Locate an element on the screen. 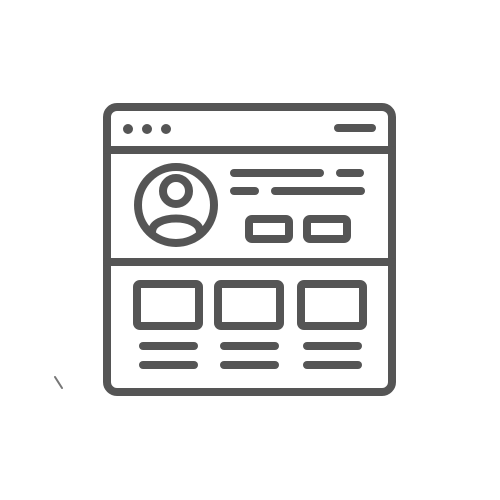  avatar-head-icon is located at coordinates (176, 191).